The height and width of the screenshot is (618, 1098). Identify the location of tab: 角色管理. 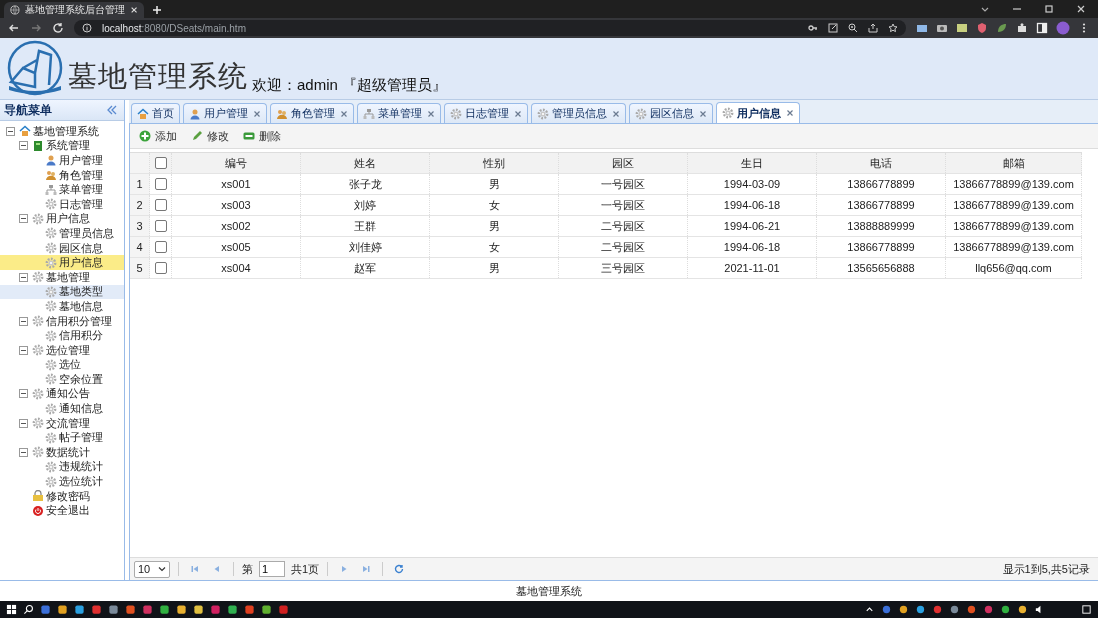
(312, 113).